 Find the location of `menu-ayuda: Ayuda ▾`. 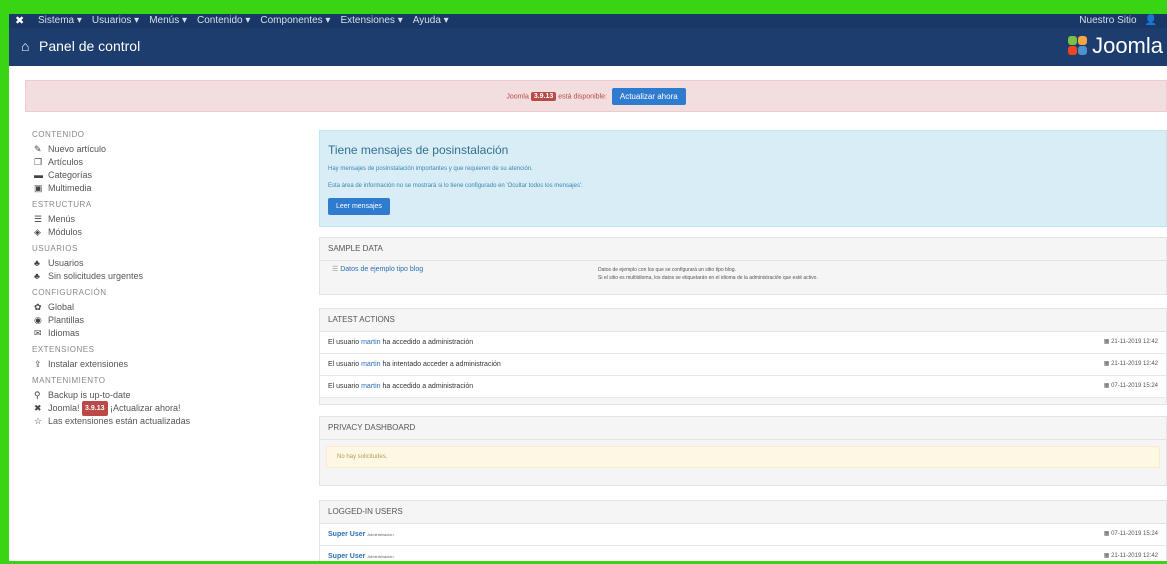

menu-ayuda: Ayuda ▾ is located at coordinates (431, 21).